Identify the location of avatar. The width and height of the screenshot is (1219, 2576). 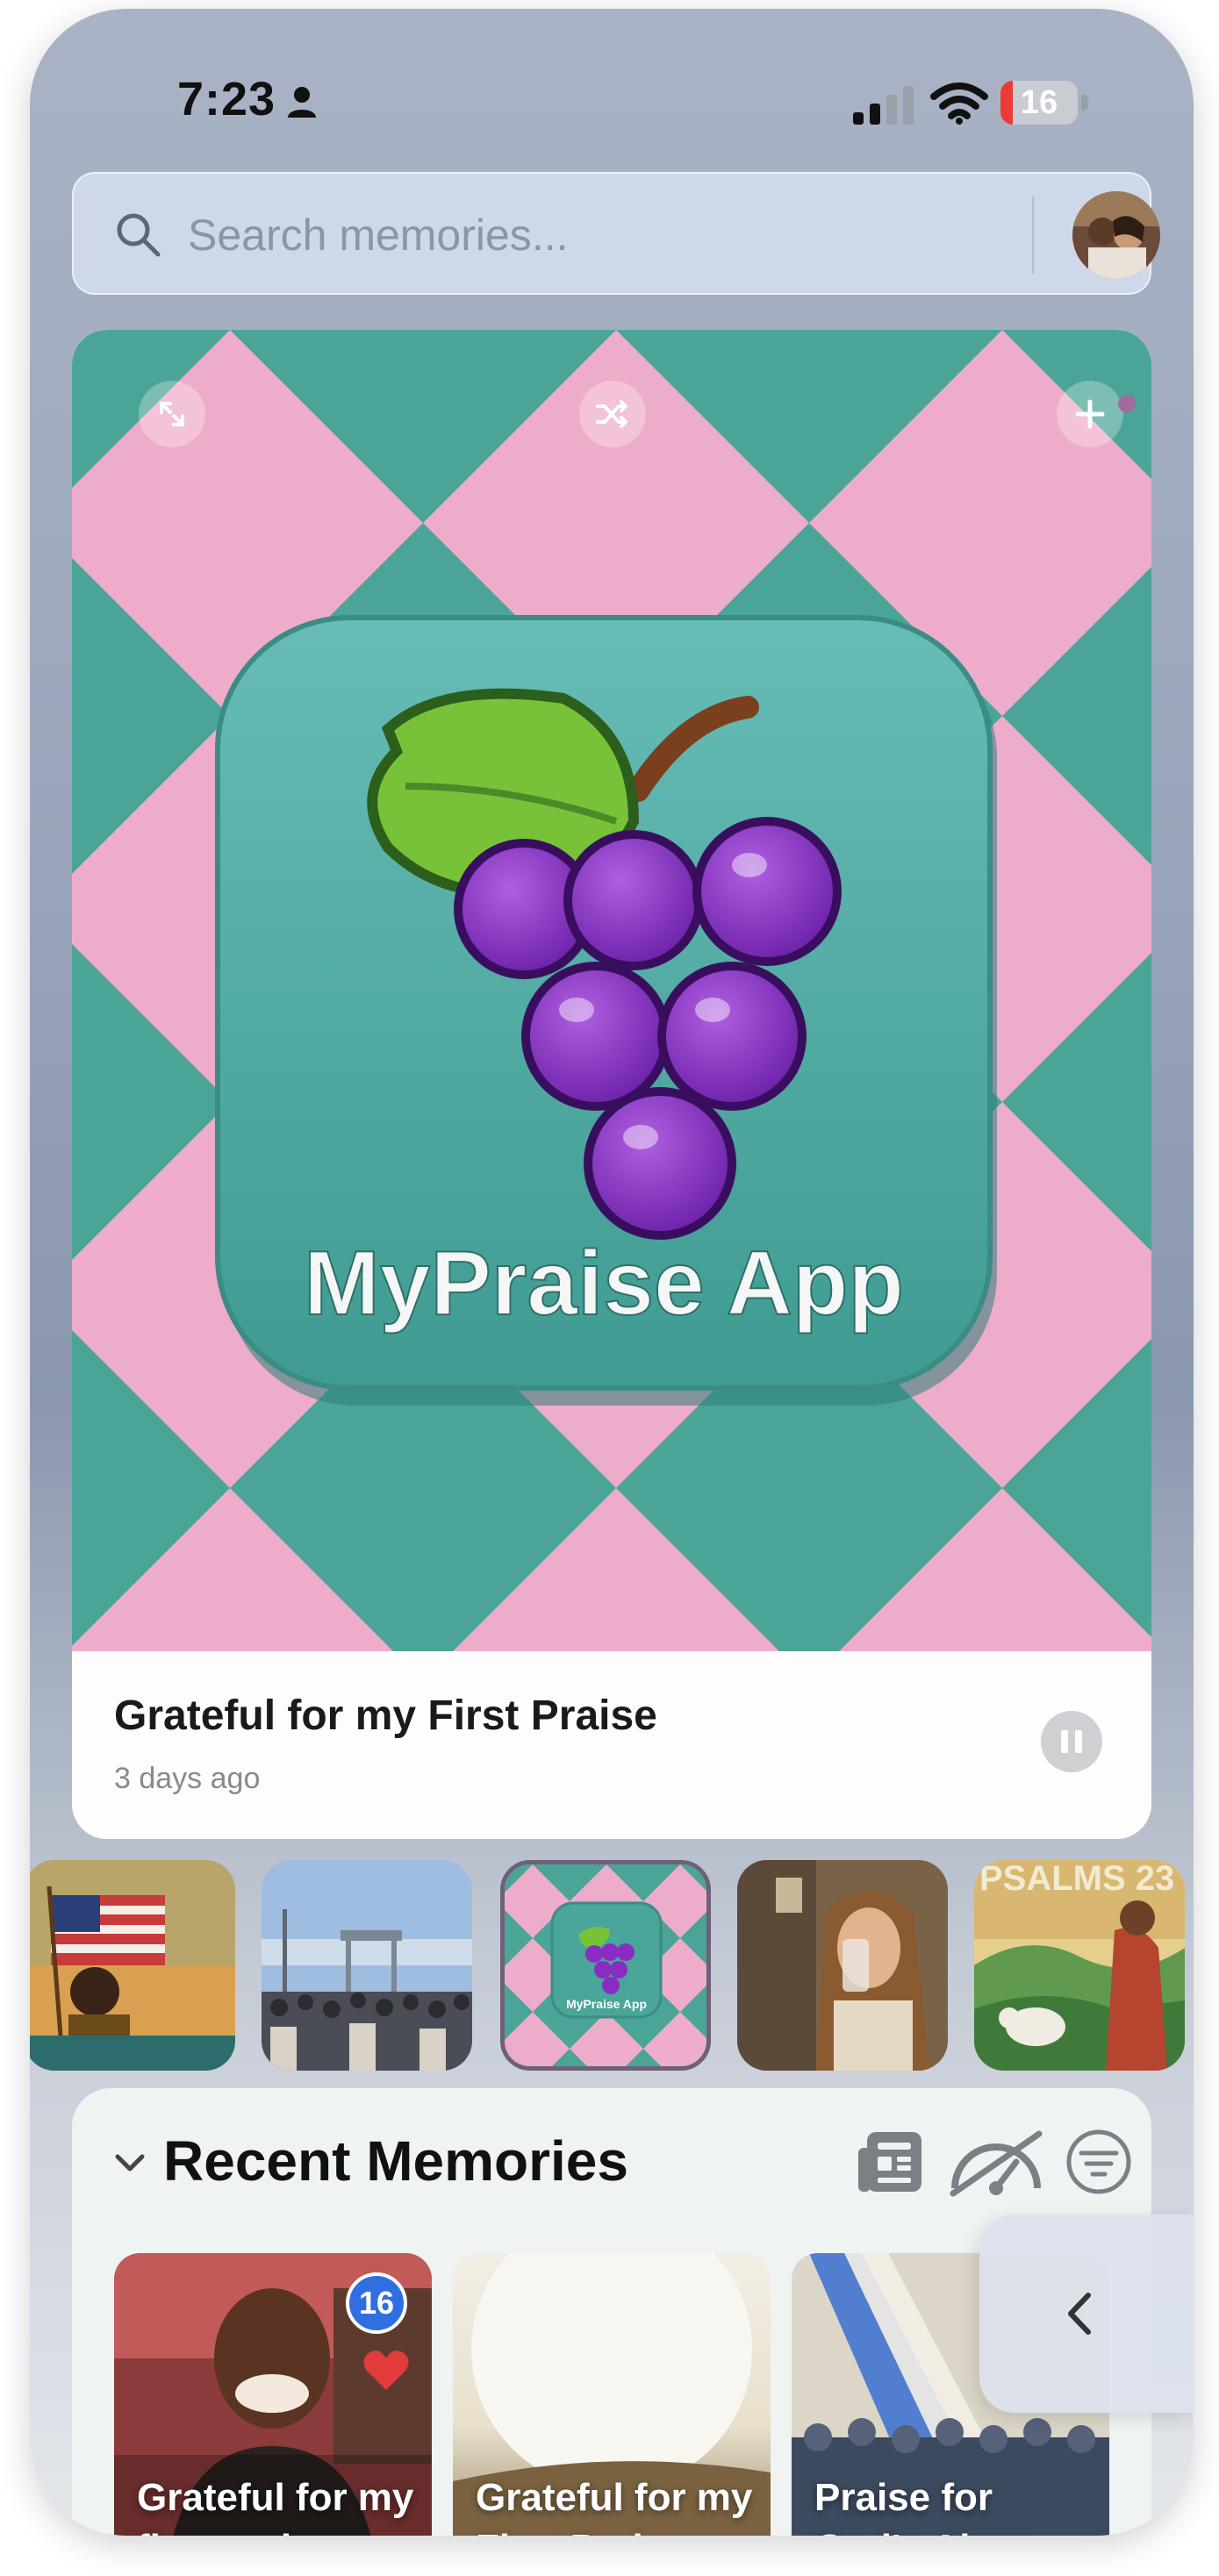
(1116, 235).